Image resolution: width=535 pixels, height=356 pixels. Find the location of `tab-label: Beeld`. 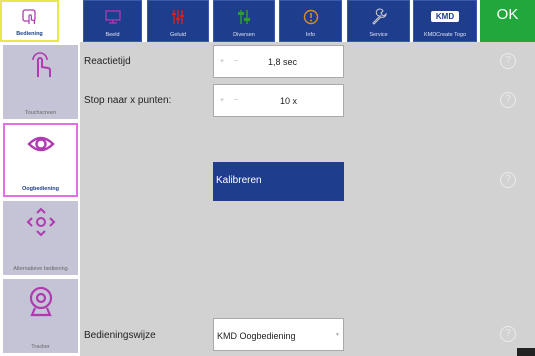

tab-label: Beeld is located at coordinates (112, 35).